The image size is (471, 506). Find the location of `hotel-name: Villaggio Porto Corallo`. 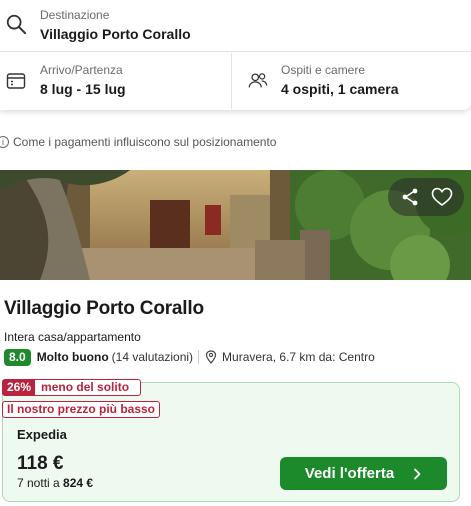

hotel-name: Villaggio Porto Corallo is located at coordinates (104, 309).